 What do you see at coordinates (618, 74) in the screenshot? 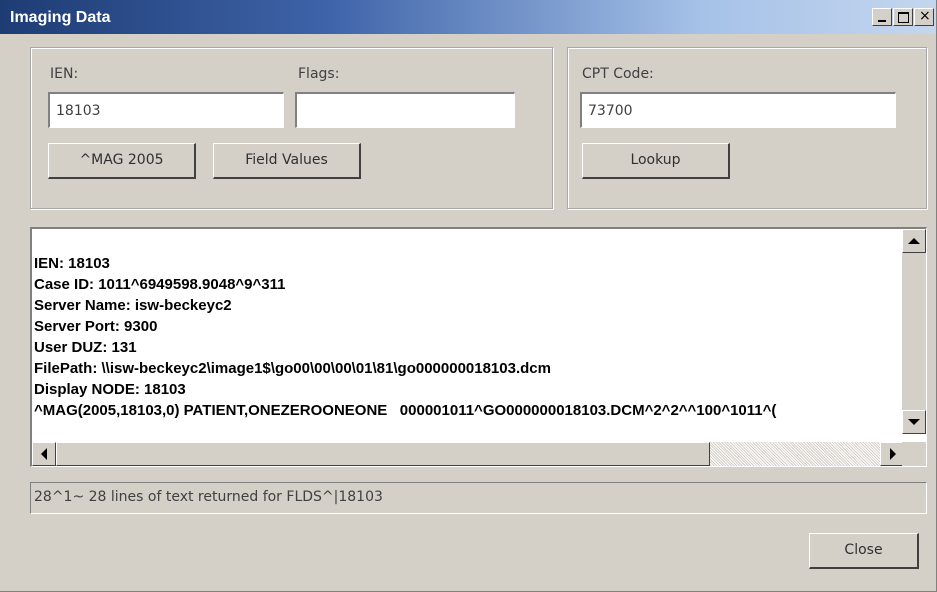
I see `cpt-code-label: CPT Code:` at bounding box center [618, 74].